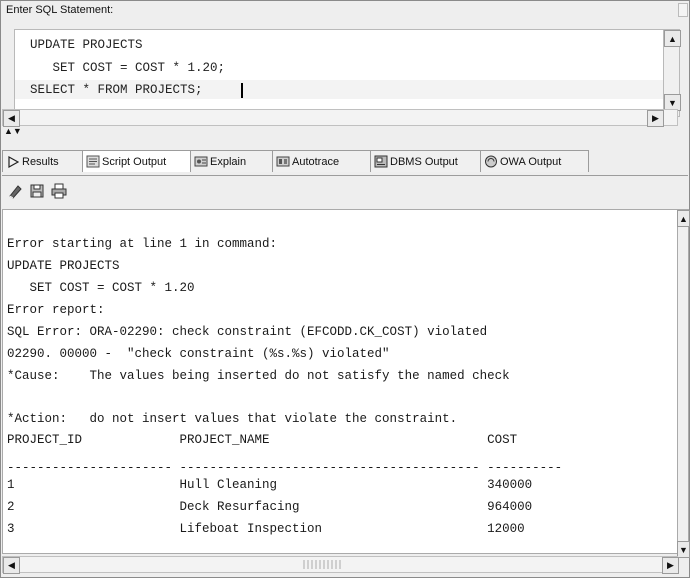  I want to click on tab-dbms-output: DBMS Output, so click(428, 161).